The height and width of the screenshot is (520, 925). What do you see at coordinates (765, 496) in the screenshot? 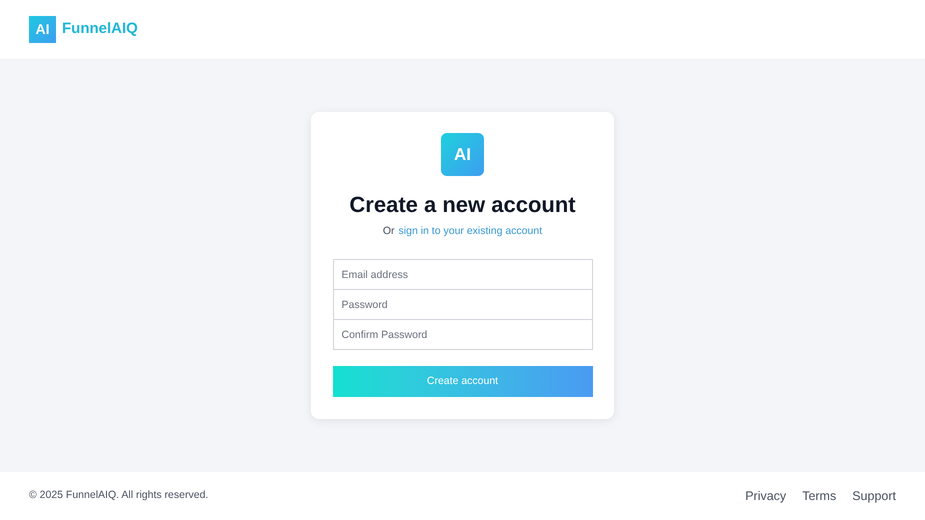
I see `footer-link: Privacy` at bounding box center [765, 496].